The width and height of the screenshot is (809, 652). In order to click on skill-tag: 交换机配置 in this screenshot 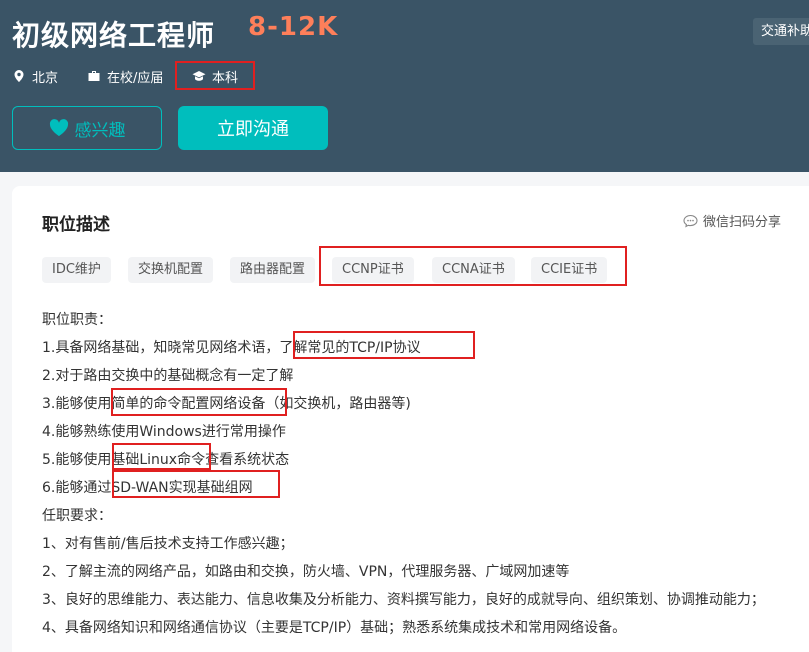, I will do `click(171, 270)`.